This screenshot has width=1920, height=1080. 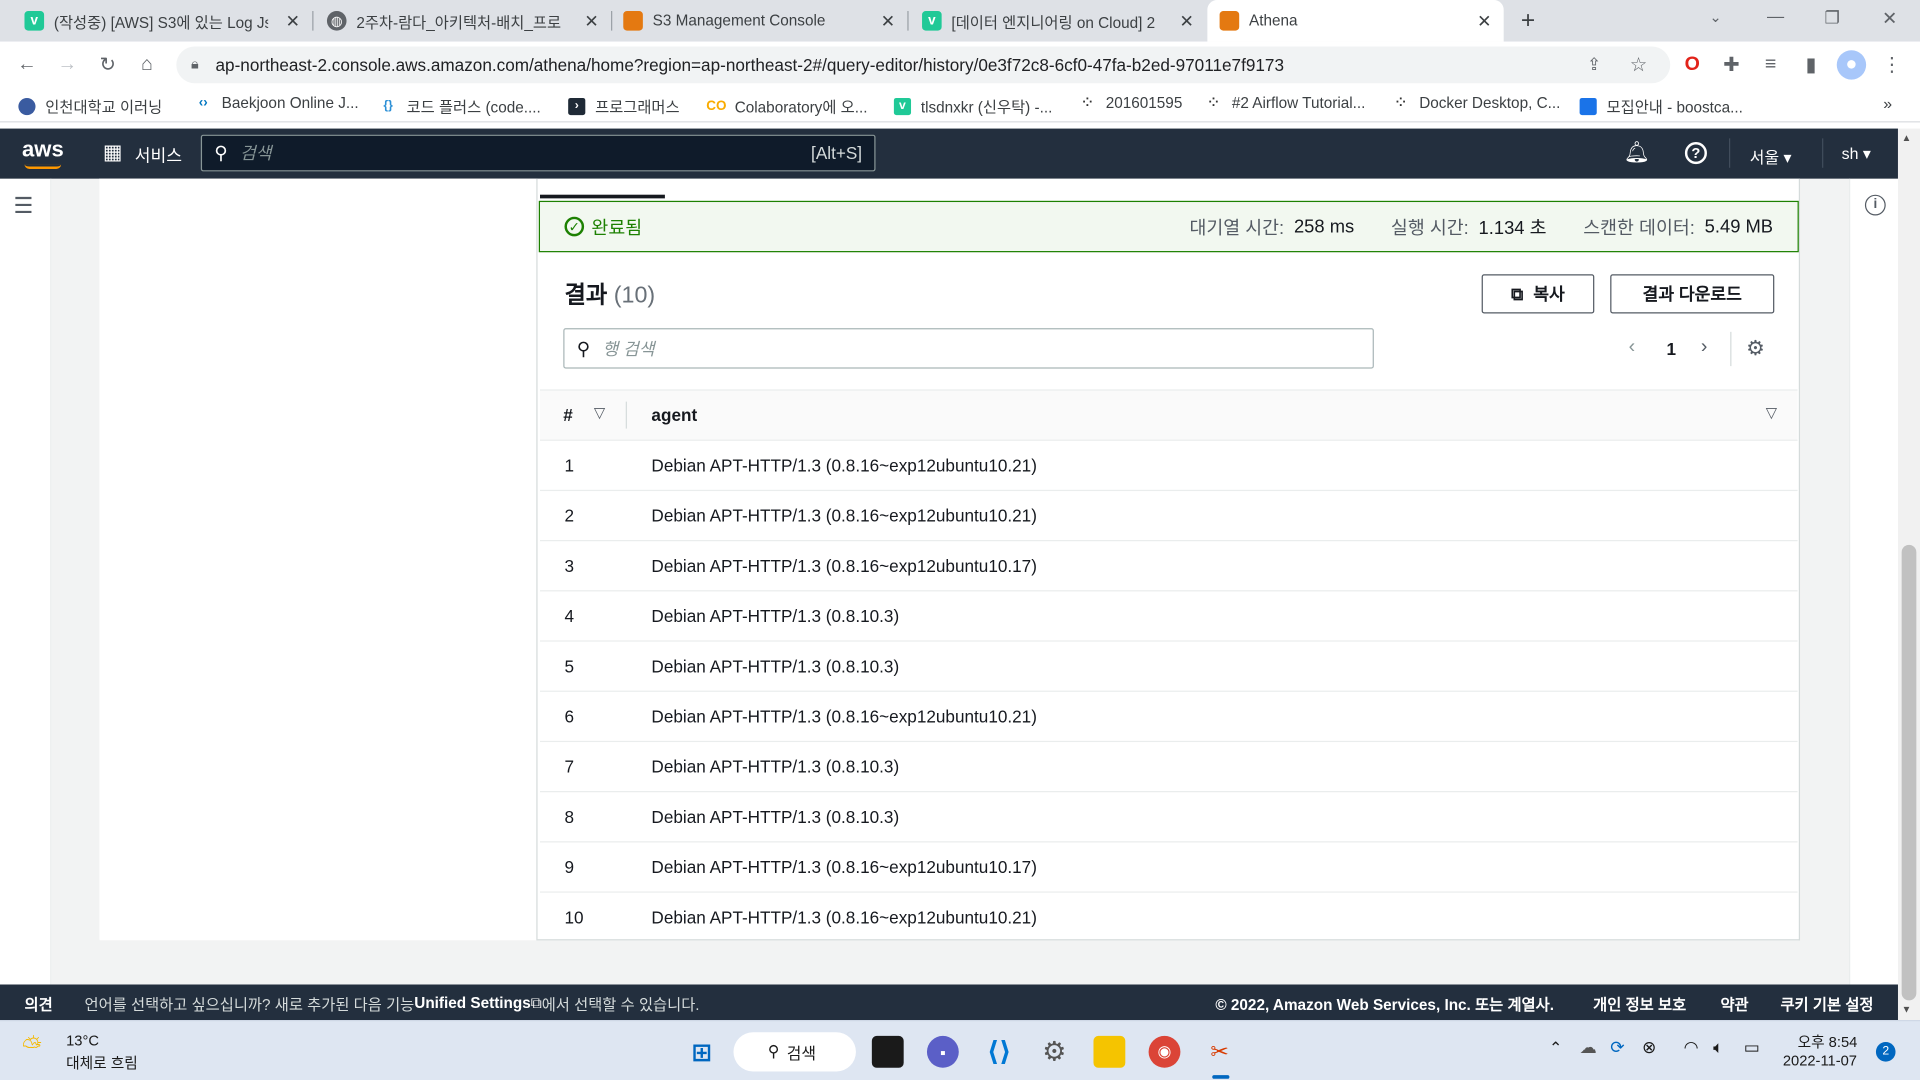 What do you see at coordinates (1691, 1047) in the screenshot?
I see `wifi-icon: ◠` at bounding box center [1691, 1047].